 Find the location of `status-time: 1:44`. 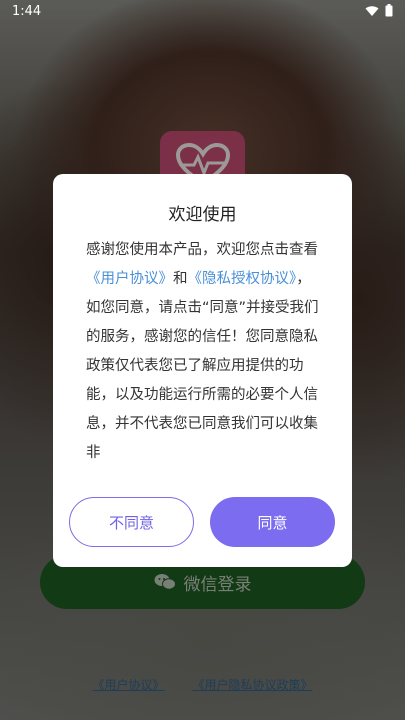

status-time: 1:44 is located at coordinates (27, 11).